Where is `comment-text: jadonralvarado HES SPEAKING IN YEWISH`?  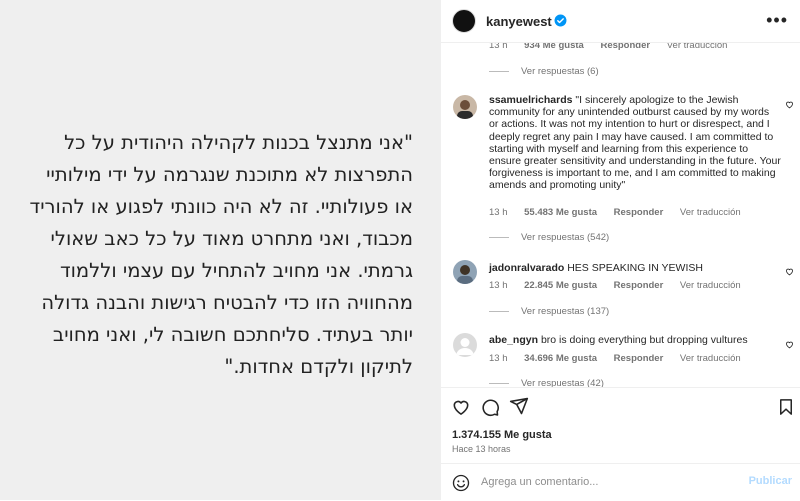 comment-text: jadonralvarado HES SPEAKING IN YEWISH is located at coordinates (635, 268).